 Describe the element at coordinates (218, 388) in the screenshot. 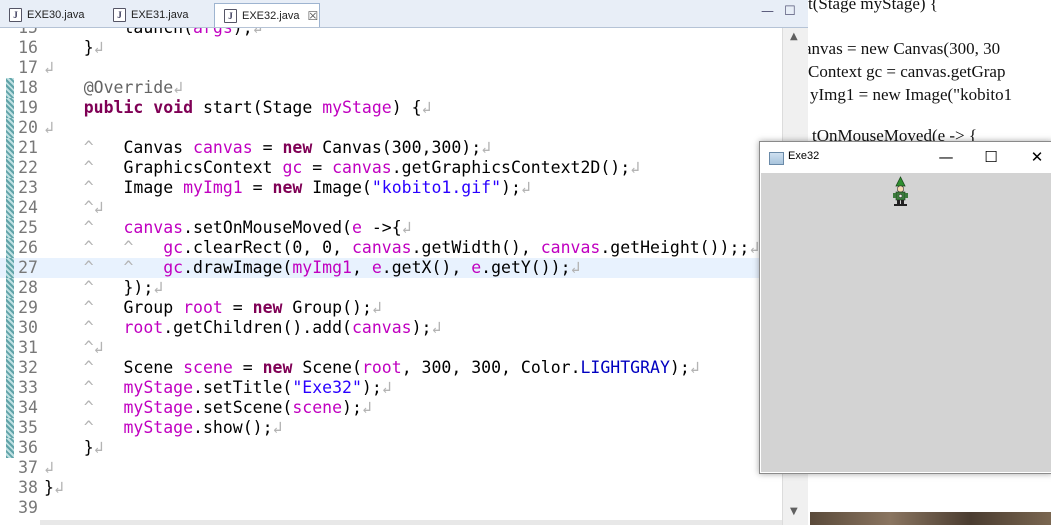

I see `code-text: ^ myStage.setTitle("Exe32");↲` at that location.